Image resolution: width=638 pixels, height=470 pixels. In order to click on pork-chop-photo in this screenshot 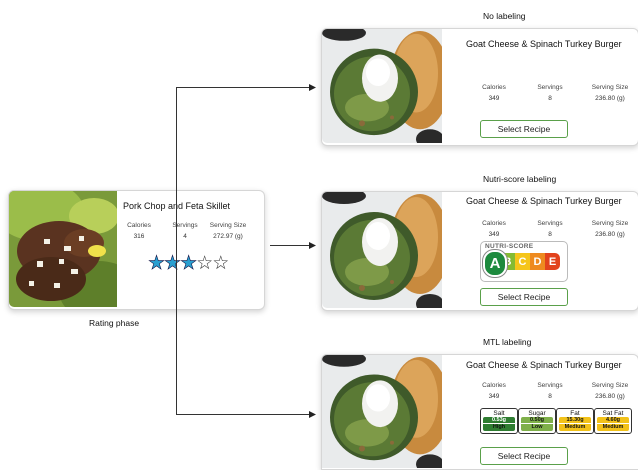, I will do `click(63, 249)`.